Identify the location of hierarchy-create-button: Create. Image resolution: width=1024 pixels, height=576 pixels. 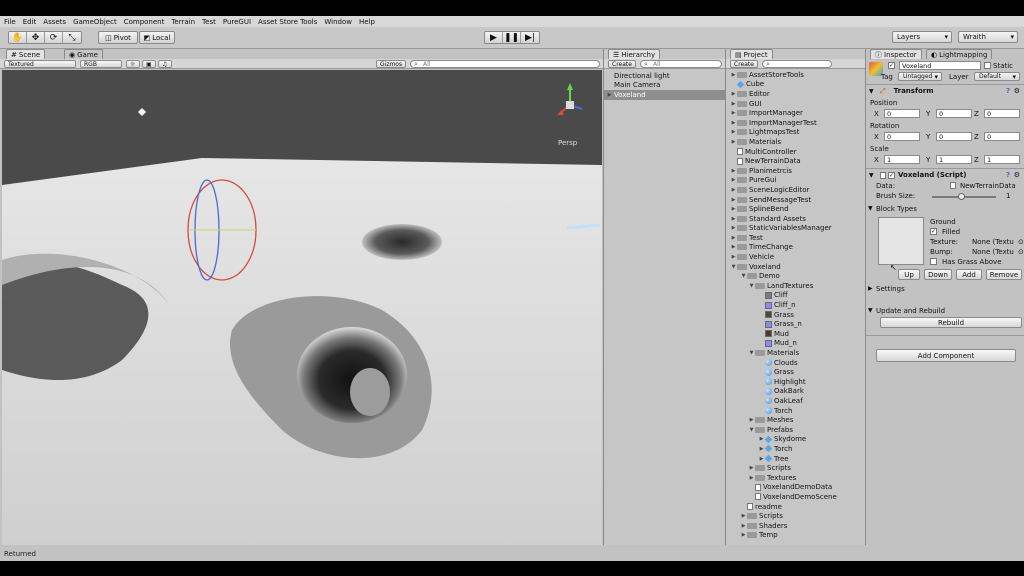
(622, 64).